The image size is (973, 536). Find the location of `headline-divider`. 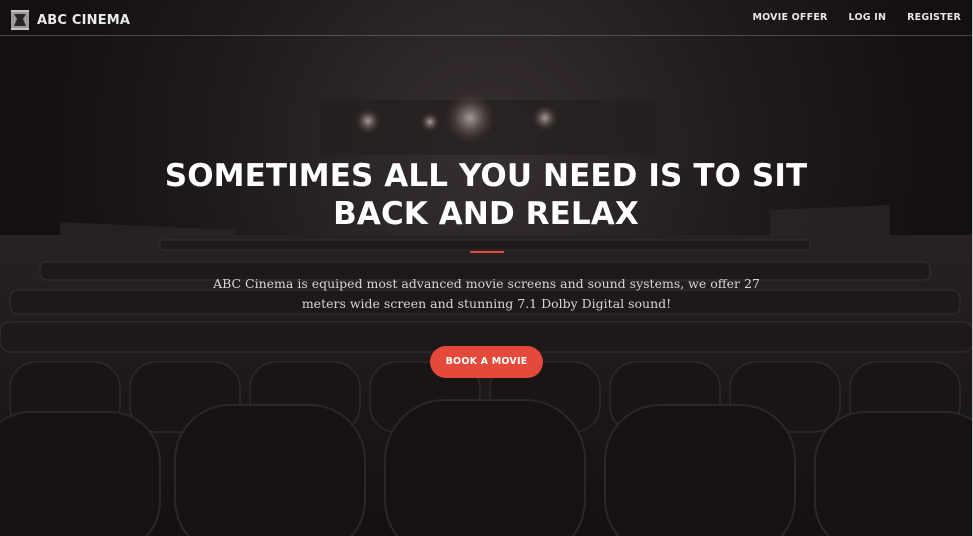

headline-divider is located at coordinates (487, 252).